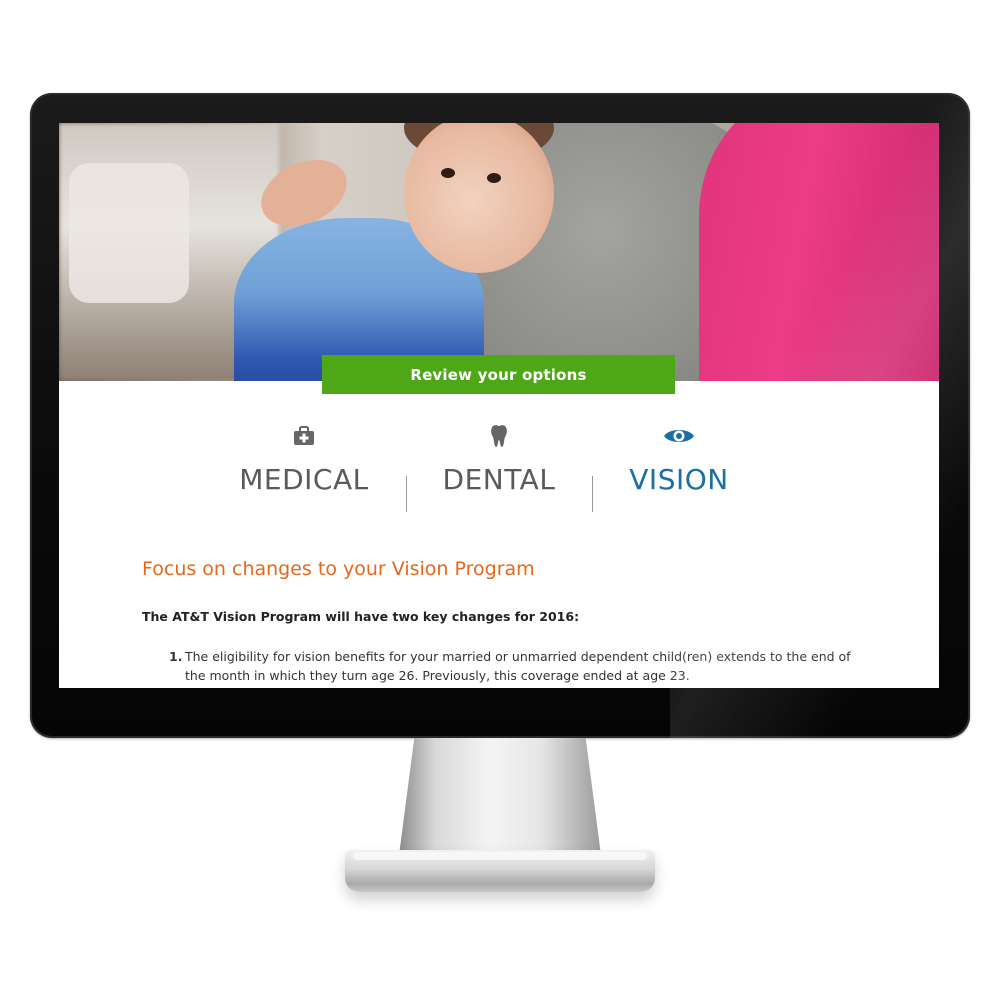 The width and height of the screenshot is (1000, 1000). What do you see at coordinates (338, 569) in the screenshot?
I see `section-heading: Focus on changes to your Vision Program` at bounding box center [338, 569].